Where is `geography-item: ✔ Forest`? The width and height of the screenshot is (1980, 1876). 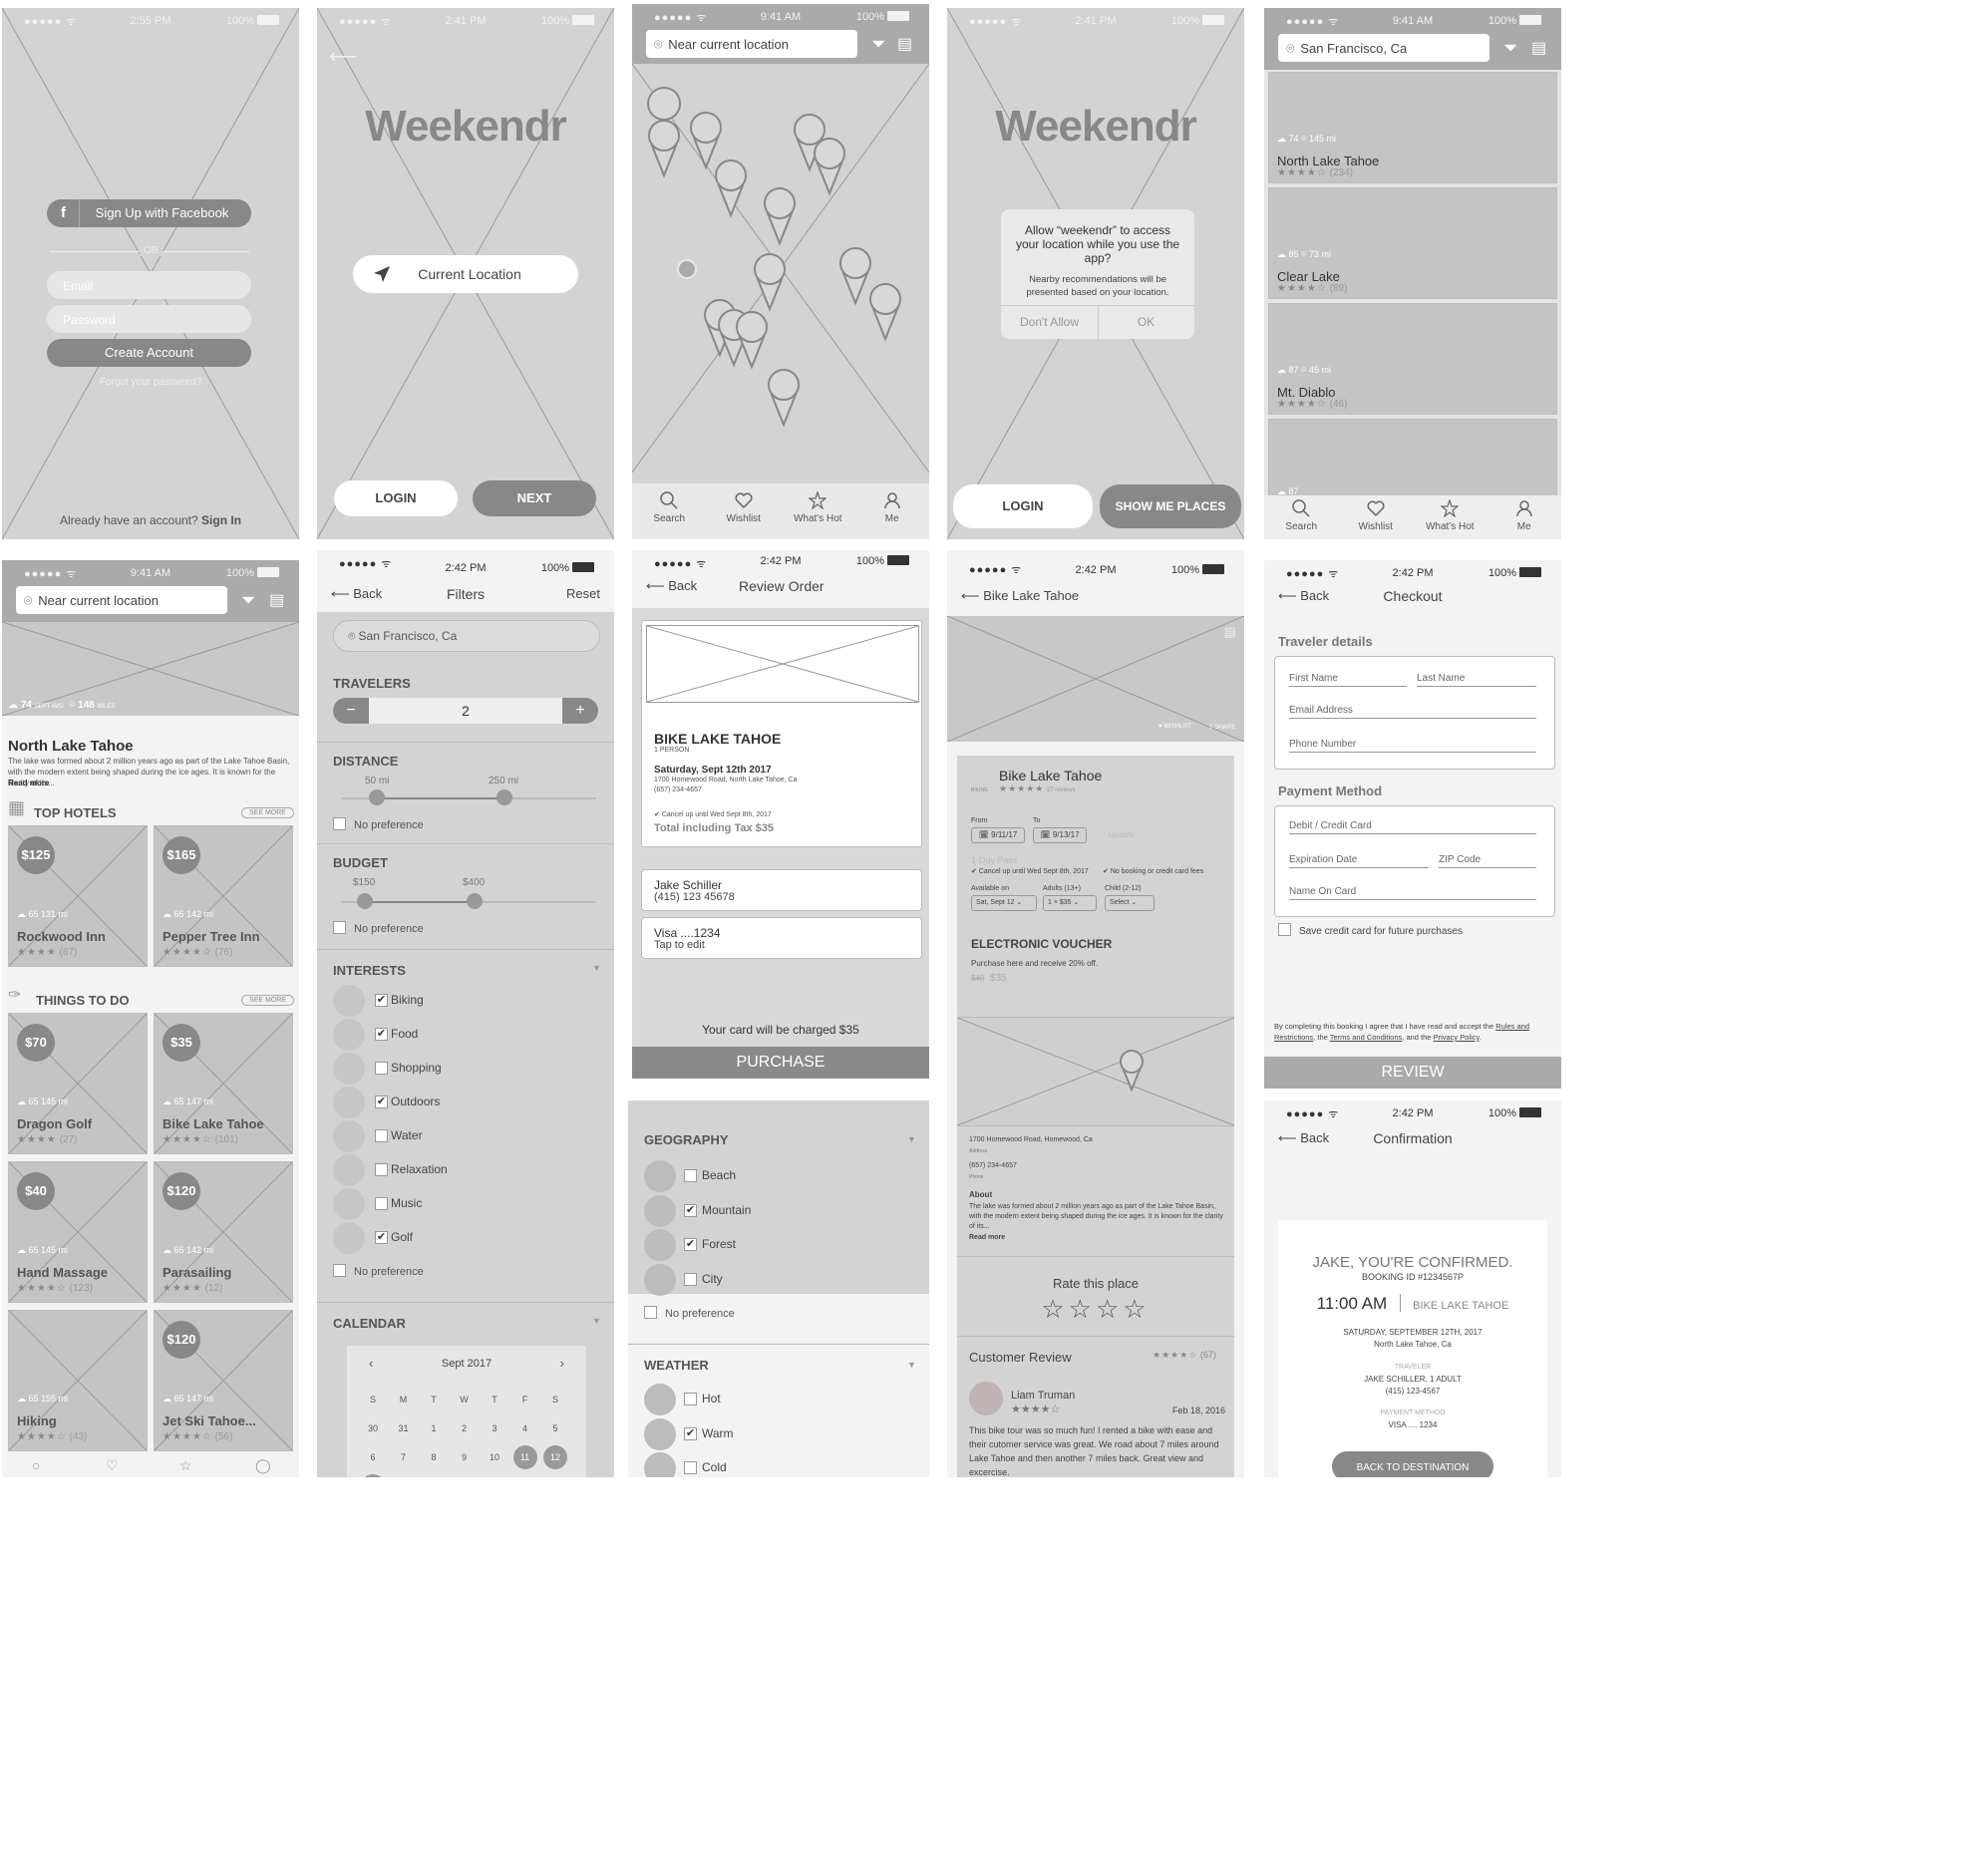
geography-item: ✔ Forest is located at coordinates (773, 1245).